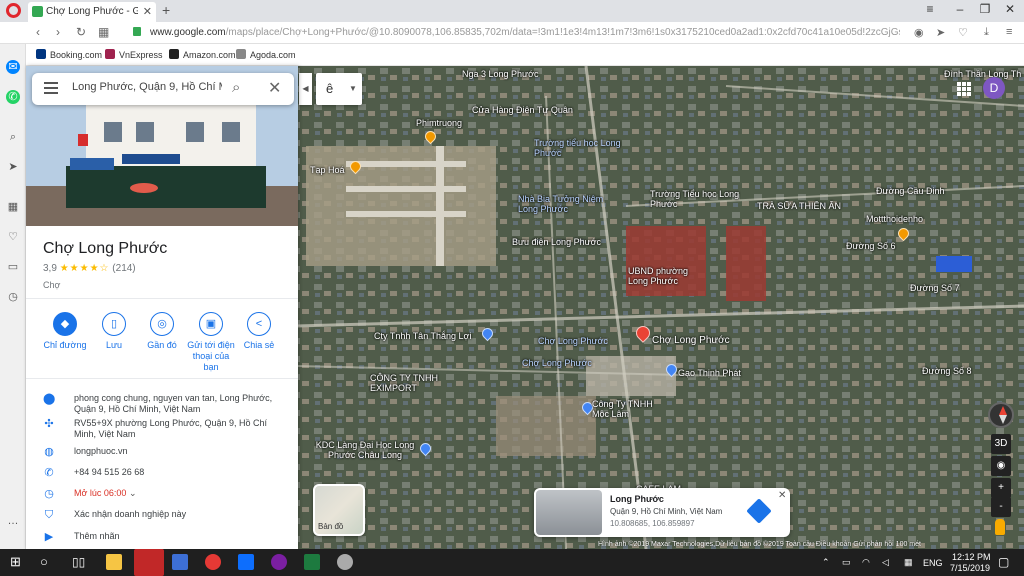  Describe the element at coordinates (422, 336) in the screenshot. I see `map-label: Cty Tnhh Tân Thắng Lợi` at that location.